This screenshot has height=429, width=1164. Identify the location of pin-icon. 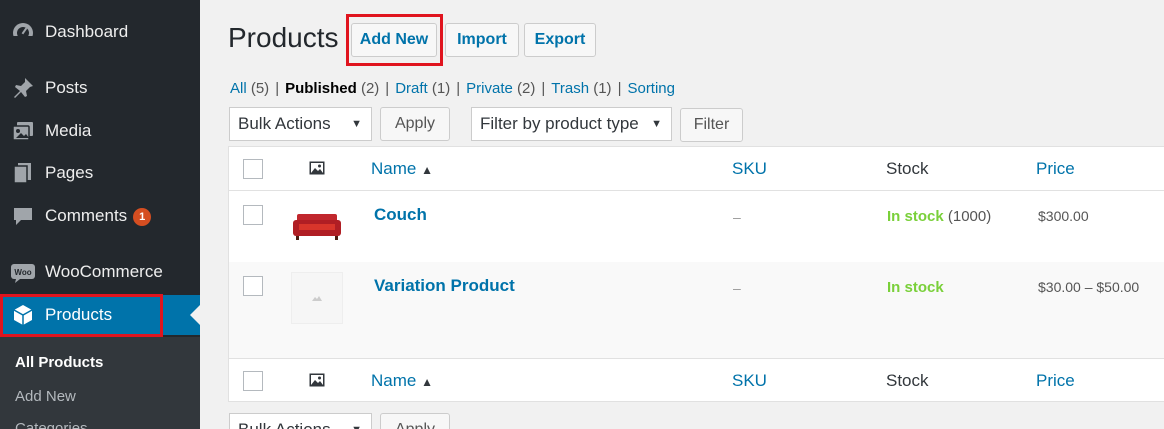
(23, 88).